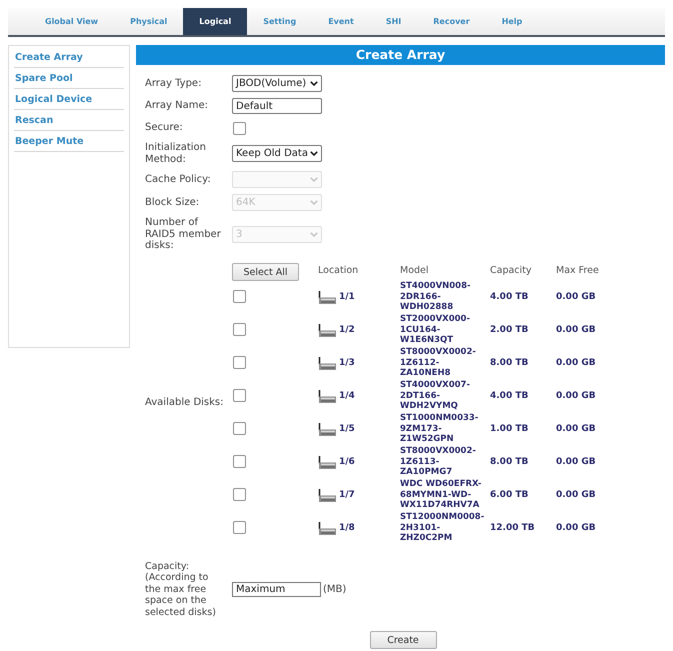 Image resolution: width=673 pixels, height=651 pixels. I want to click on model-text: ST2000VX000- 1CU164- W1E6N3QT, so click(435, 330).